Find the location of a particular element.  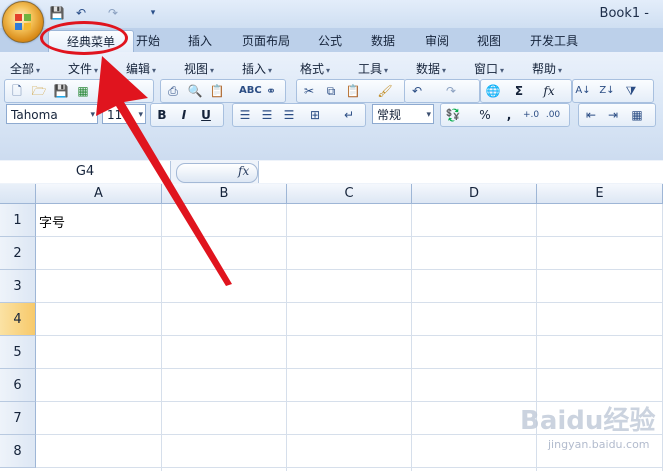

office-button is located at coordinates (23, 22).